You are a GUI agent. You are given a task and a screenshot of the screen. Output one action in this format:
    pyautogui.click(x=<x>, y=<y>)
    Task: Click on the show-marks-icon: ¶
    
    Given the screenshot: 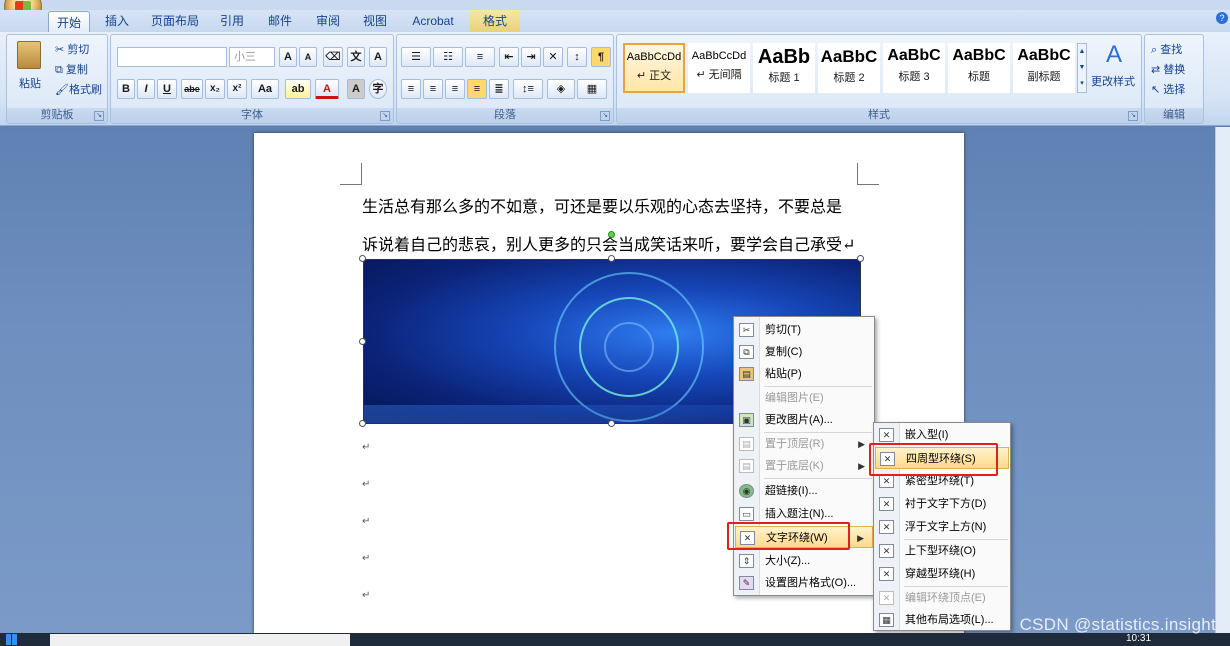 What is the action you would take?
    pyautogui.click(x=601, y=57)
    